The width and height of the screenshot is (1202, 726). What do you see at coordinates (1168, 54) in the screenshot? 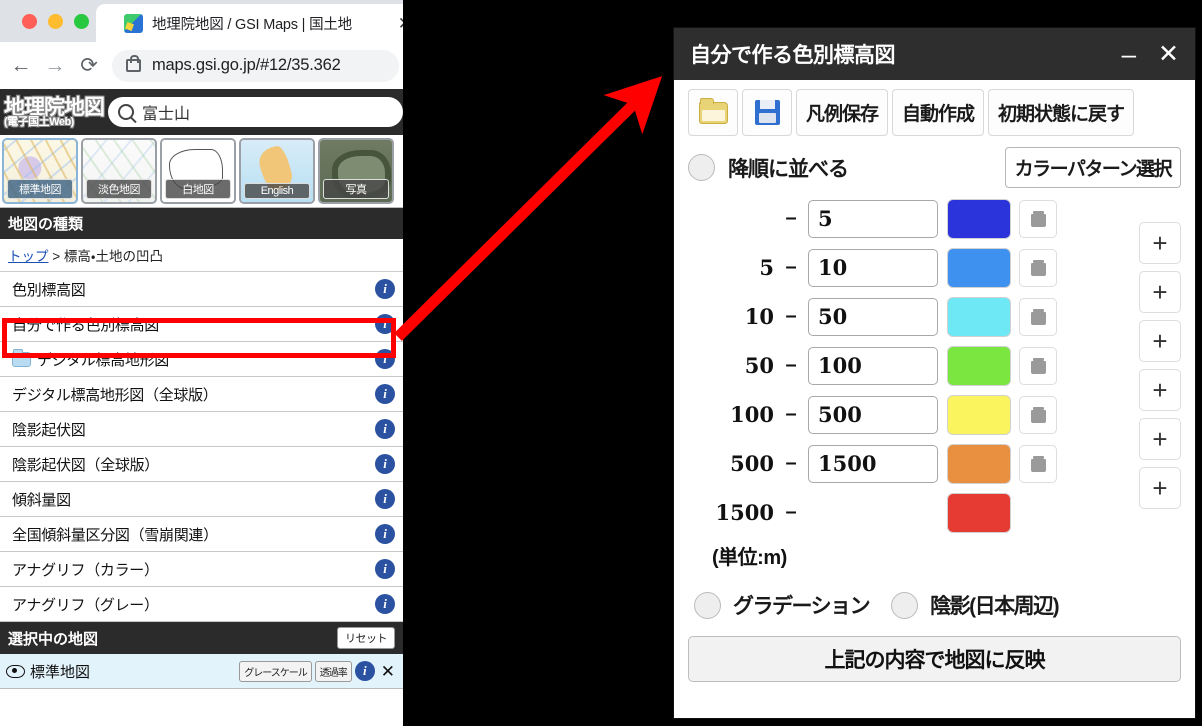
I see `close-icon: ✕` at bounding box center [1168, 54].